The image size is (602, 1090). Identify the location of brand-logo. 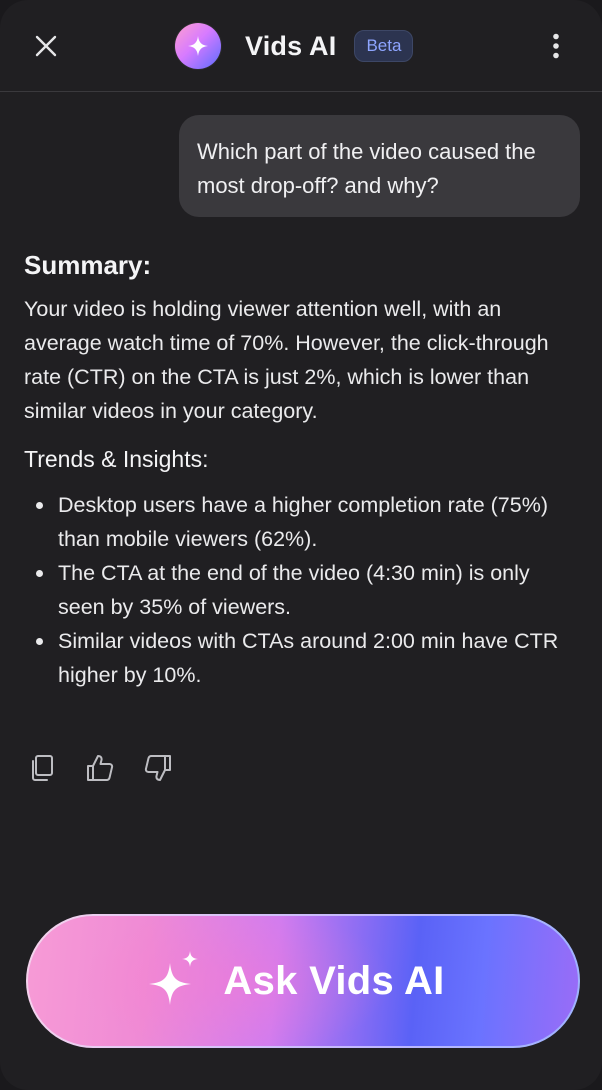
(198, 46).